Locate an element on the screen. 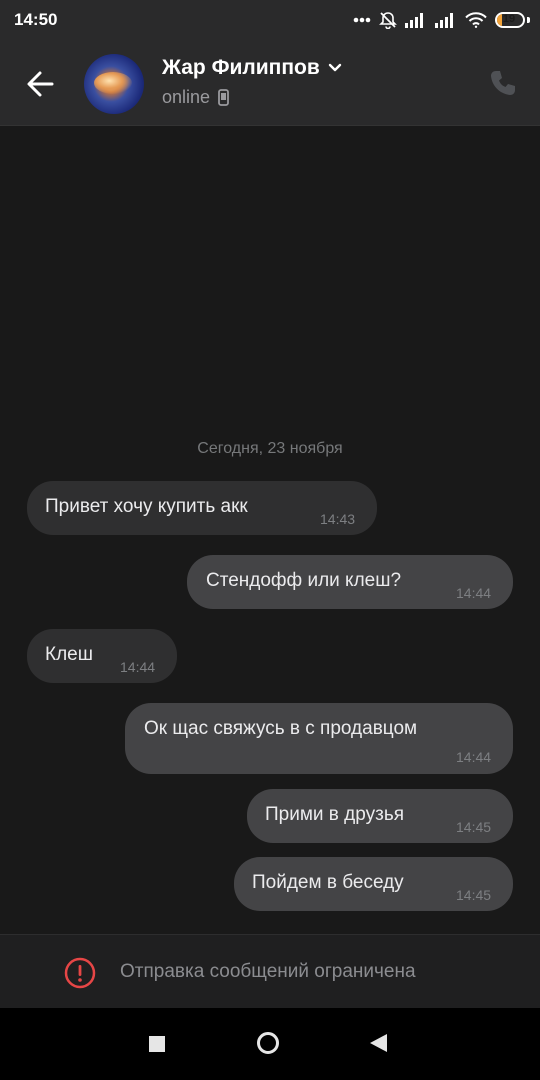 The width and height of the screenshot is (540, 1080). mobile-device-icon is located at coordinates (223, 97).